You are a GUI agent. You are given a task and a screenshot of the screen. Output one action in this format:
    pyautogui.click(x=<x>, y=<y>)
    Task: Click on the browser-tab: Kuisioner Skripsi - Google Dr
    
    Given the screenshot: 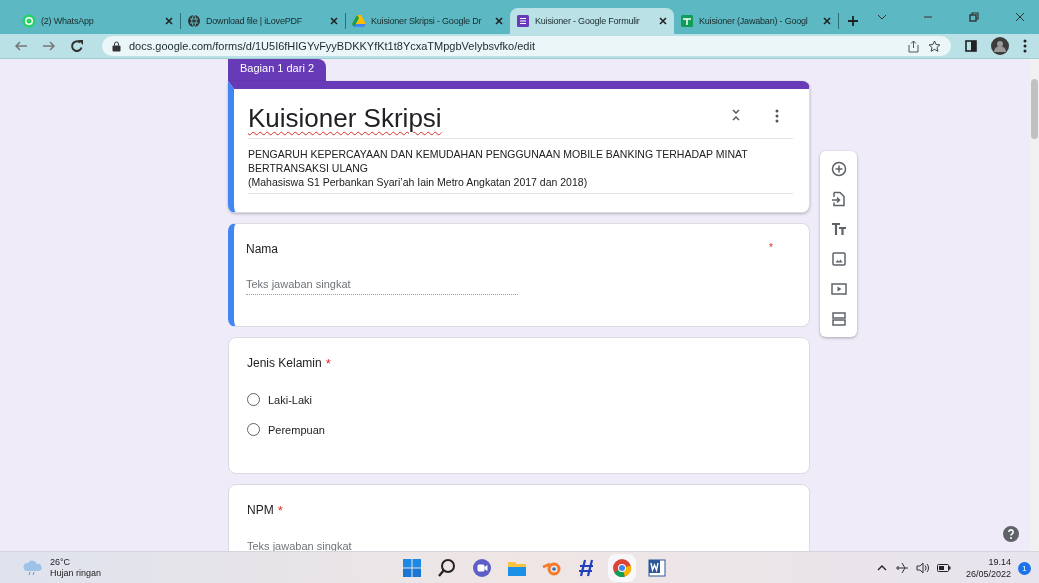 What is the action you would take?
    pyautogui.click(x=428, y=21)
    